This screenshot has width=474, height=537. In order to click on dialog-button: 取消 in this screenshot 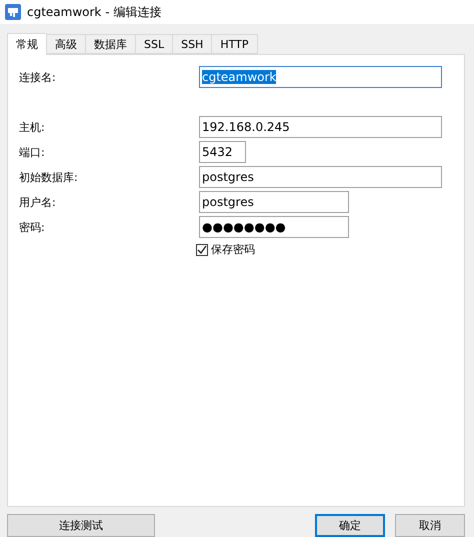, I will do `click(430, 525)`.